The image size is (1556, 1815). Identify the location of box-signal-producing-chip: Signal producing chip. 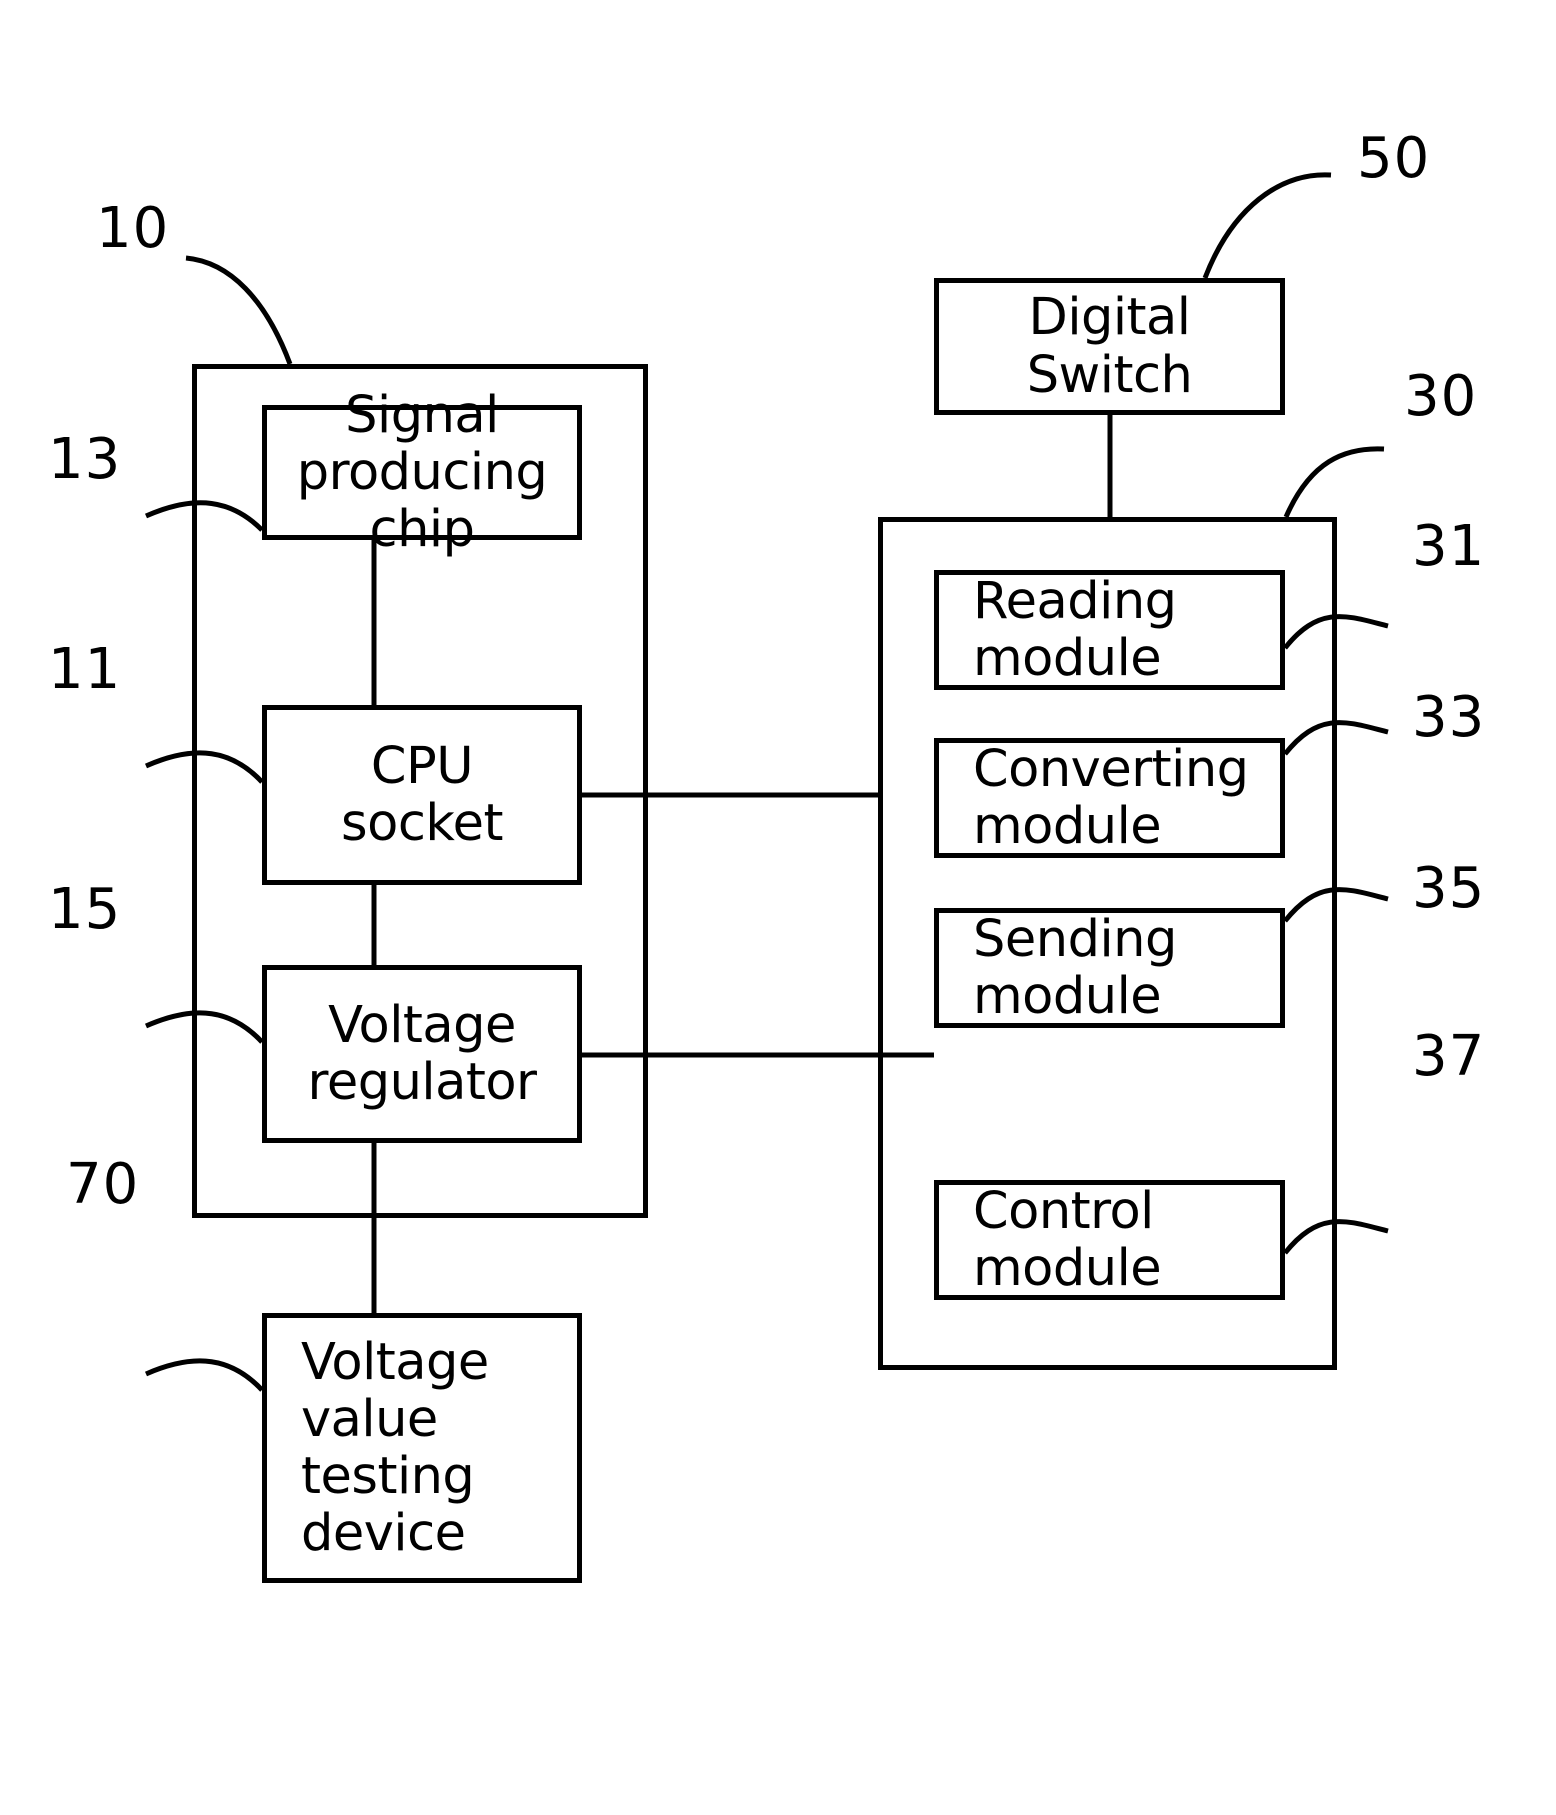
(422, 472).